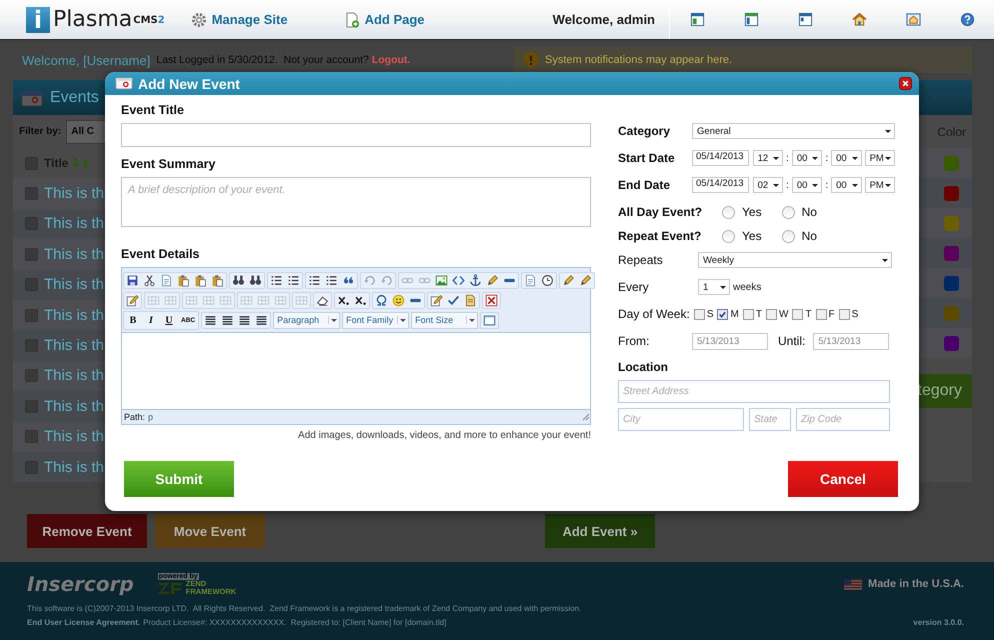  What do you see at coordinates (306, 320) in the screenshot?
I see `paragraph-dropdown: Paragraph` at bounding box center [306, 320].